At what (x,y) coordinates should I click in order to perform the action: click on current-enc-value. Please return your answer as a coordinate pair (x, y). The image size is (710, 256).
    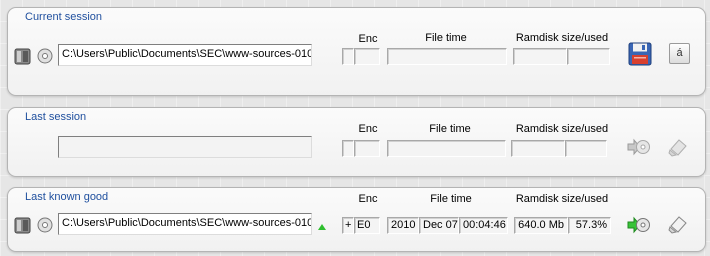
    Looking at the image, I should click on (367, 56).